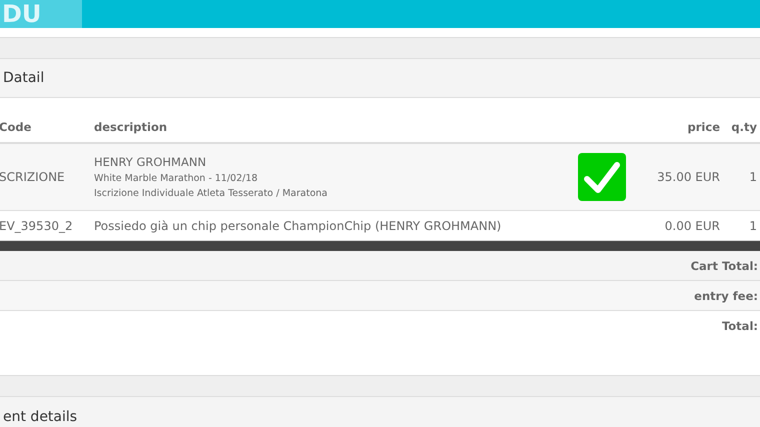 This screenshot has width=760, height=427. I want to click on section-title: ent details, so click(40, 417).